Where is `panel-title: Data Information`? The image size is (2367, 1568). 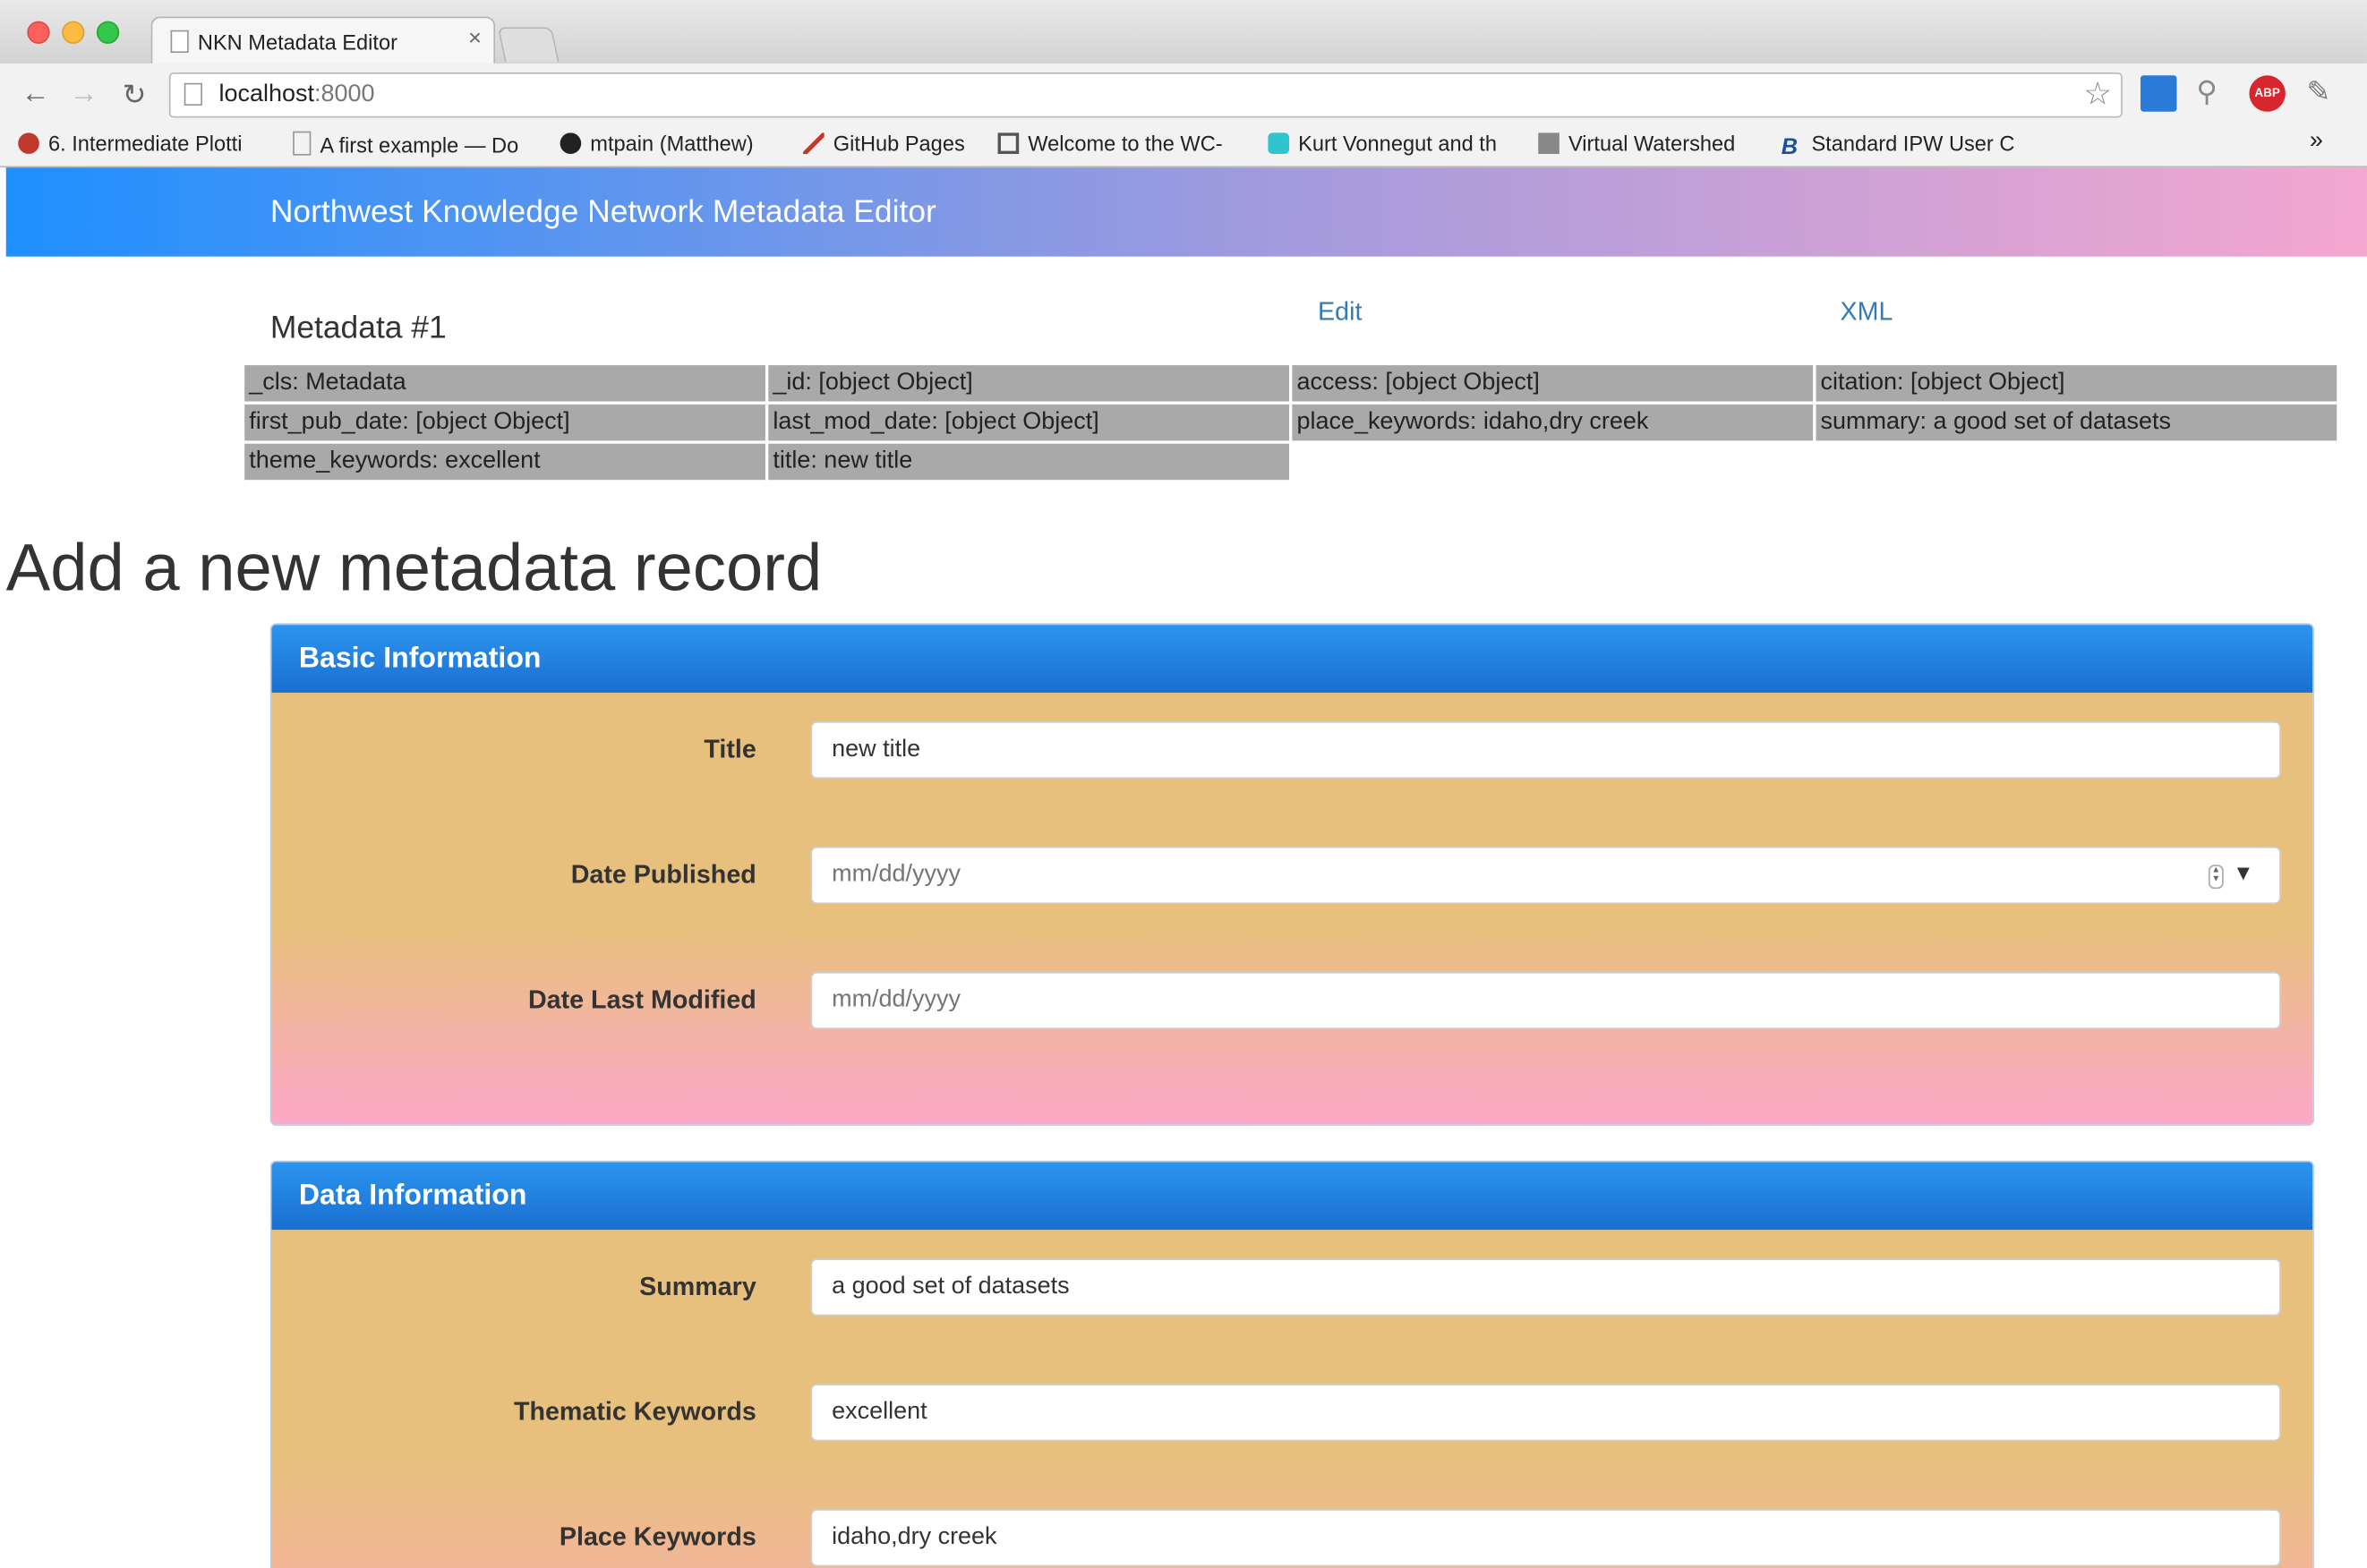 panel-title: Data Information is located at coordinates (412, 1196).